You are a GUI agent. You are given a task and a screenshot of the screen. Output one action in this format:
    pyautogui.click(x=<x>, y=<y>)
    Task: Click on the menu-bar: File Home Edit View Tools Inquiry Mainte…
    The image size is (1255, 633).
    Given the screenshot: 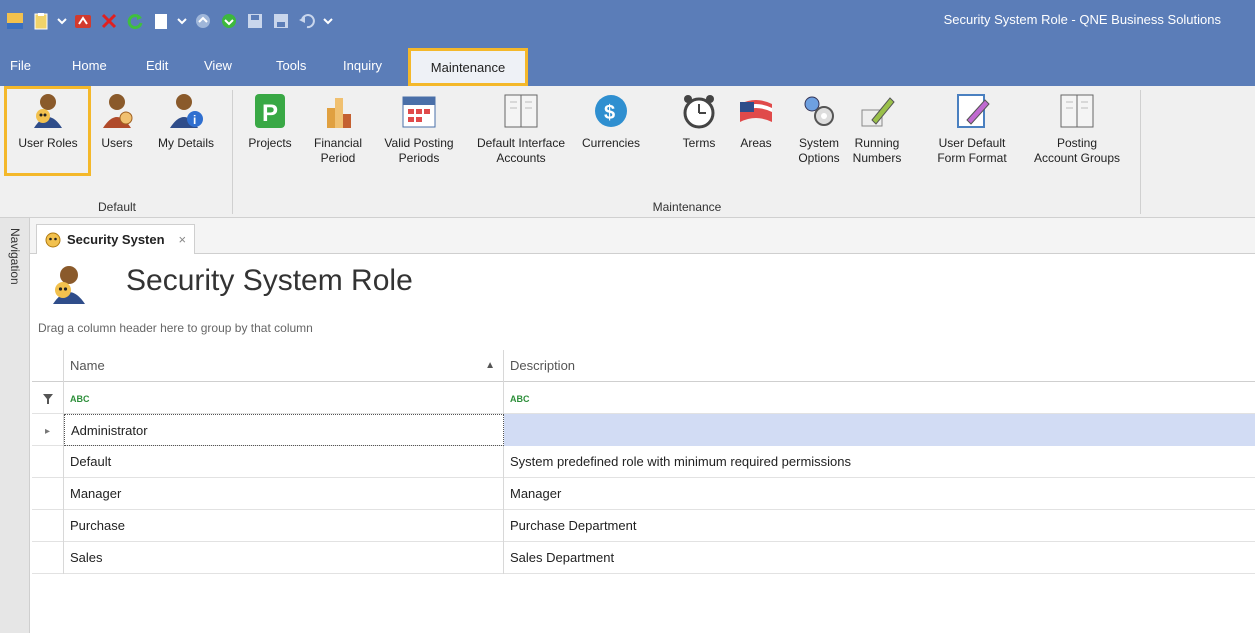 What is the action you would take?
    pyautogui.click(x=627, y=66)
    